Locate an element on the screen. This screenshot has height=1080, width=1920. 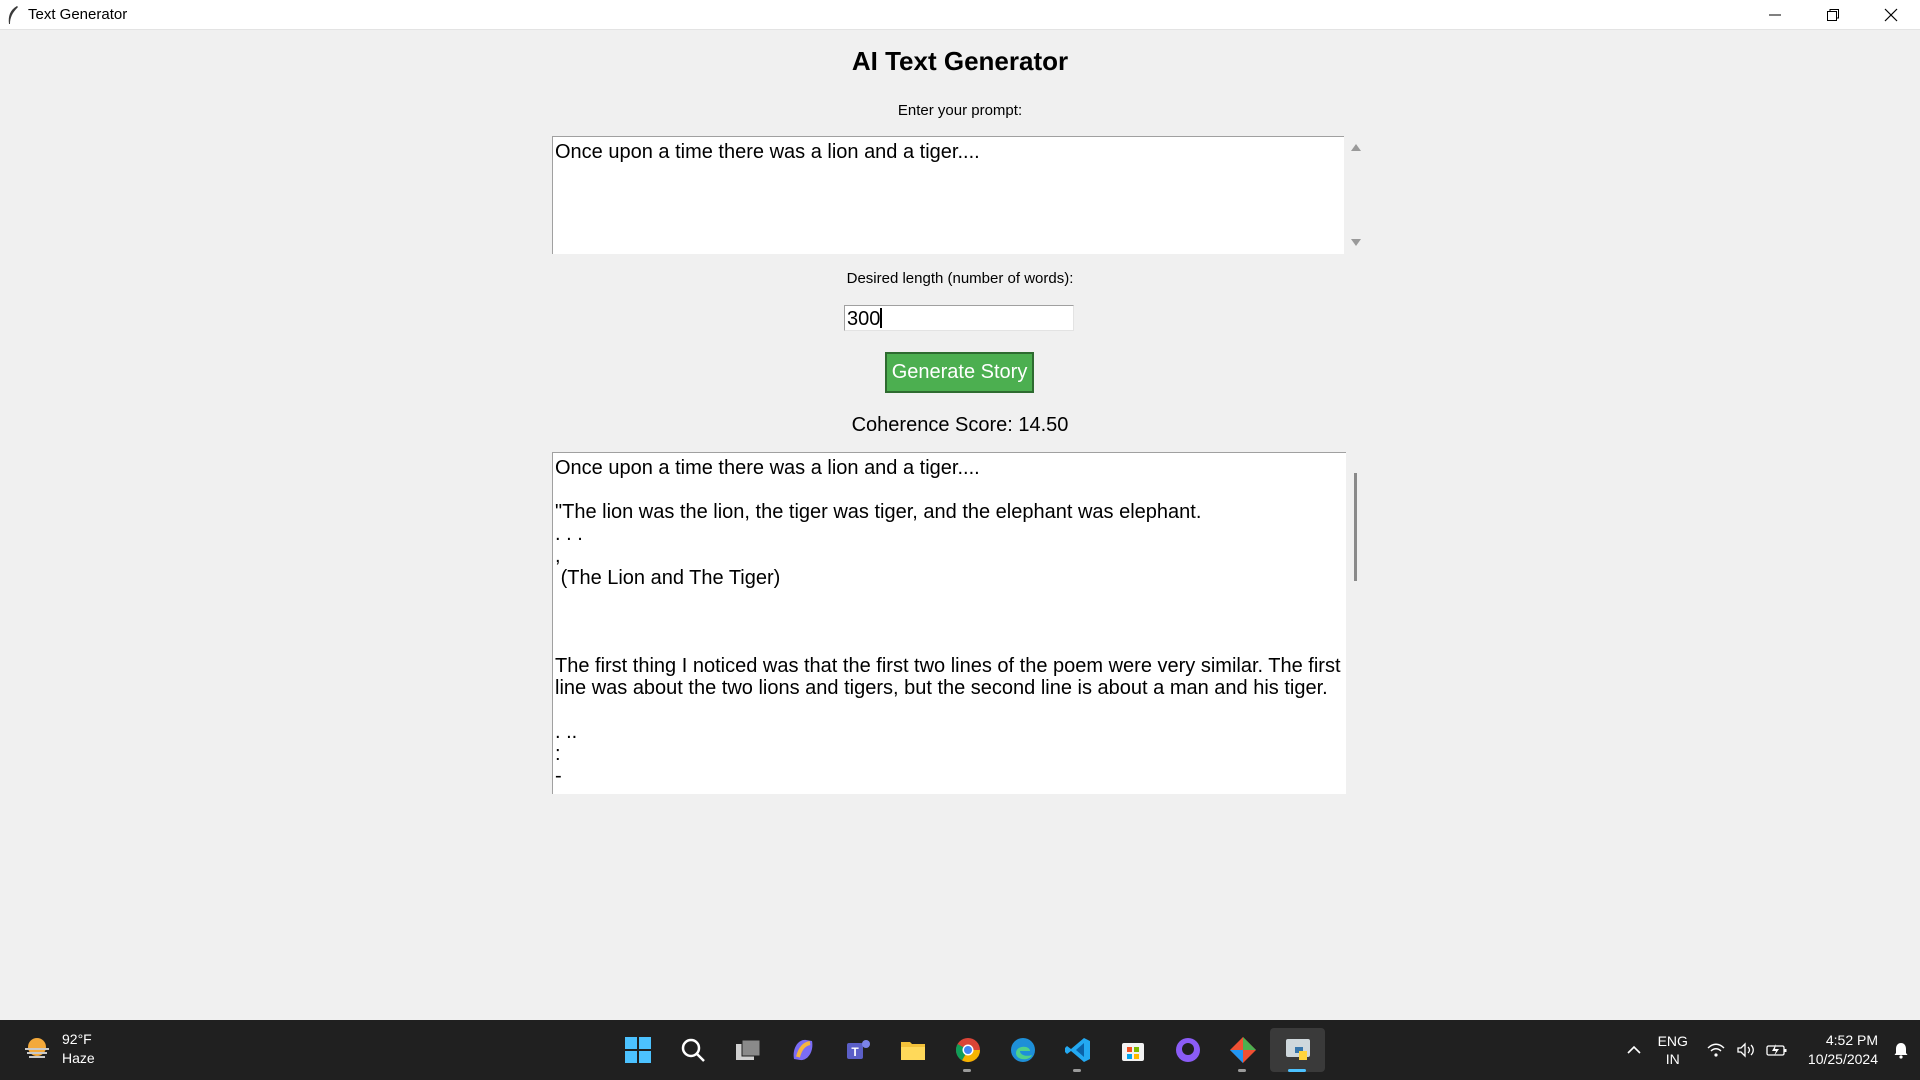
scroll-down-arrow-icon is located at coordinates (1356, 243).